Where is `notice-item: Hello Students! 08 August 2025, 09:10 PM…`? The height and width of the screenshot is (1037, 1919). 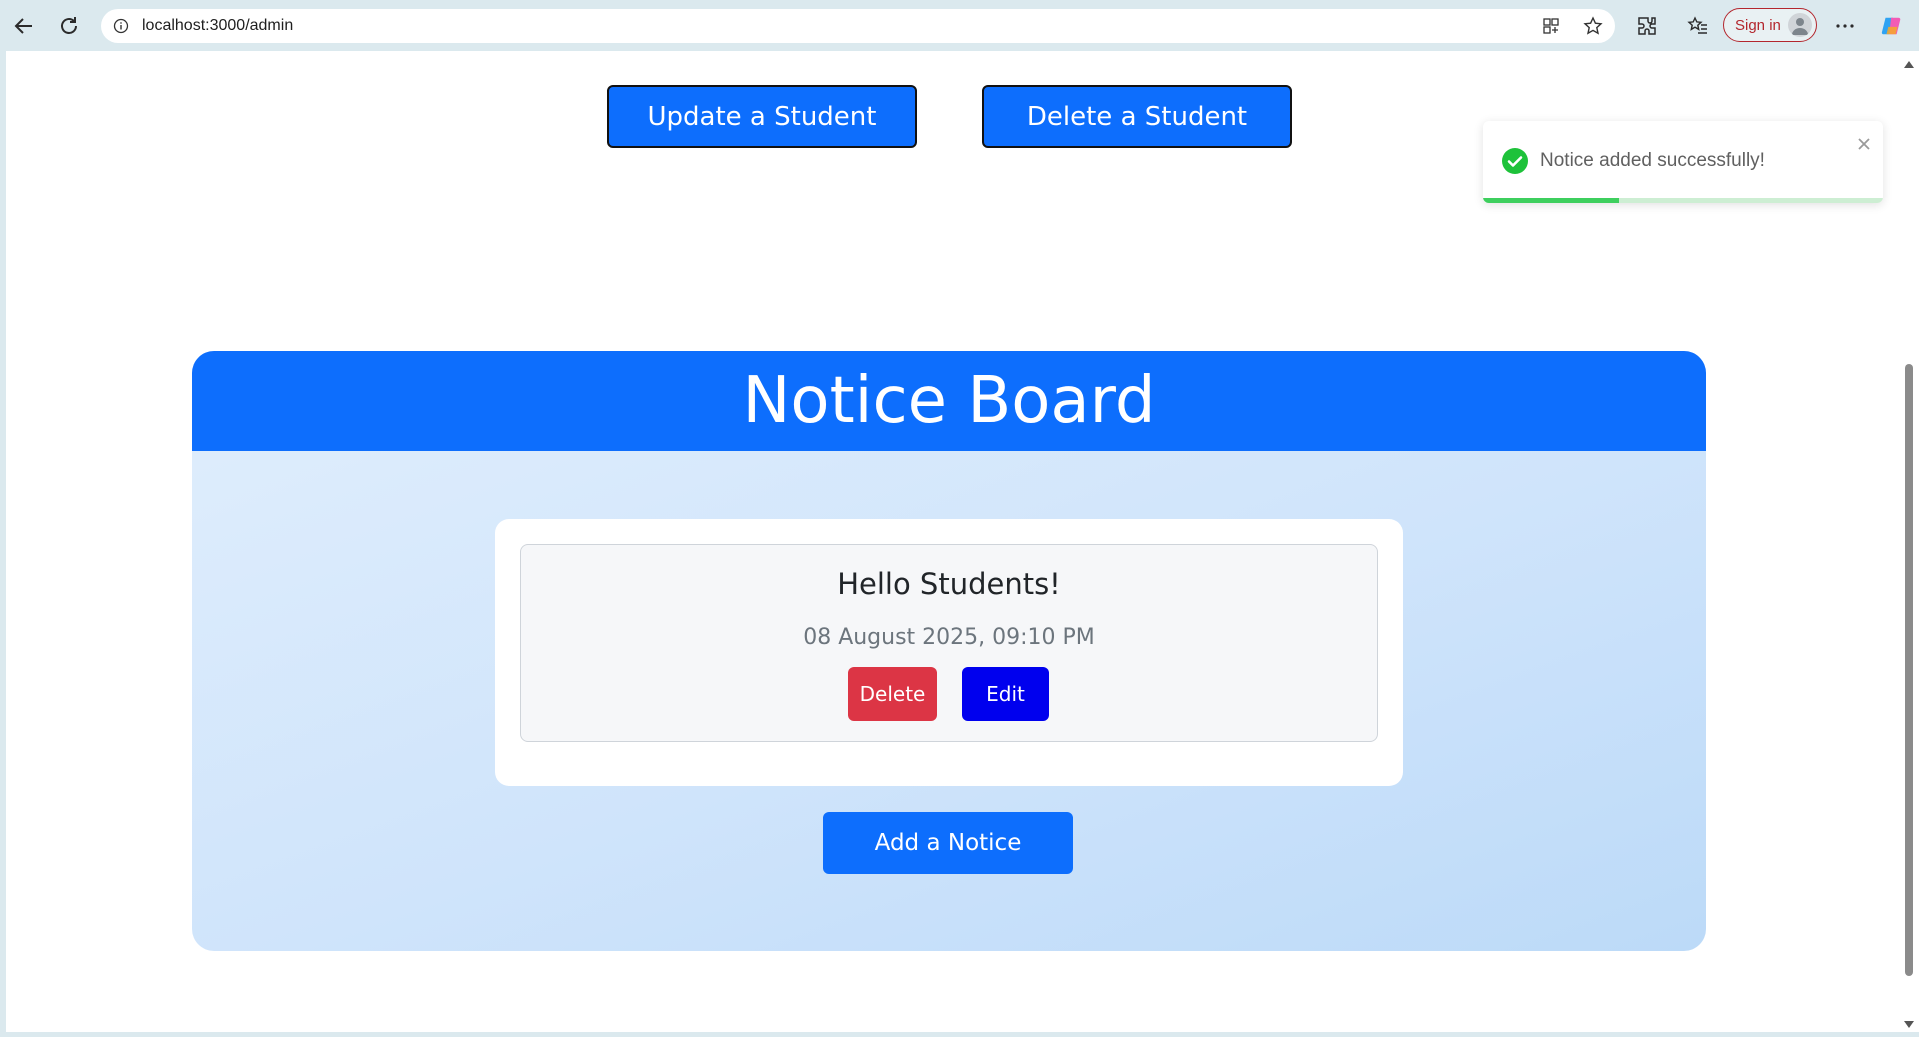
notice-item: Hello Students! 08 August 2025, 09:10 PM… is located at coordinates (949, 643).